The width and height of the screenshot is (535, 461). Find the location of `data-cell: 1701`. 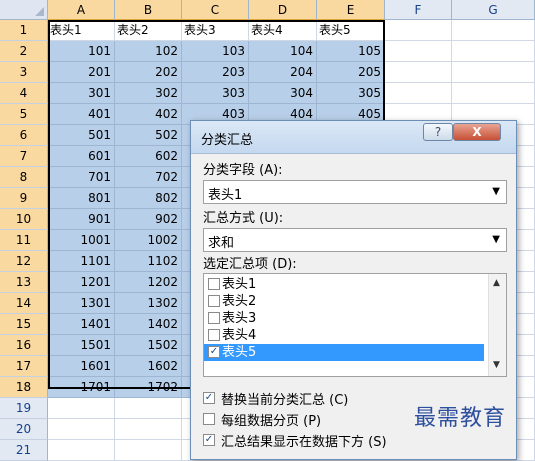

data-cell: 1701 is located at coordinates (81, 387).